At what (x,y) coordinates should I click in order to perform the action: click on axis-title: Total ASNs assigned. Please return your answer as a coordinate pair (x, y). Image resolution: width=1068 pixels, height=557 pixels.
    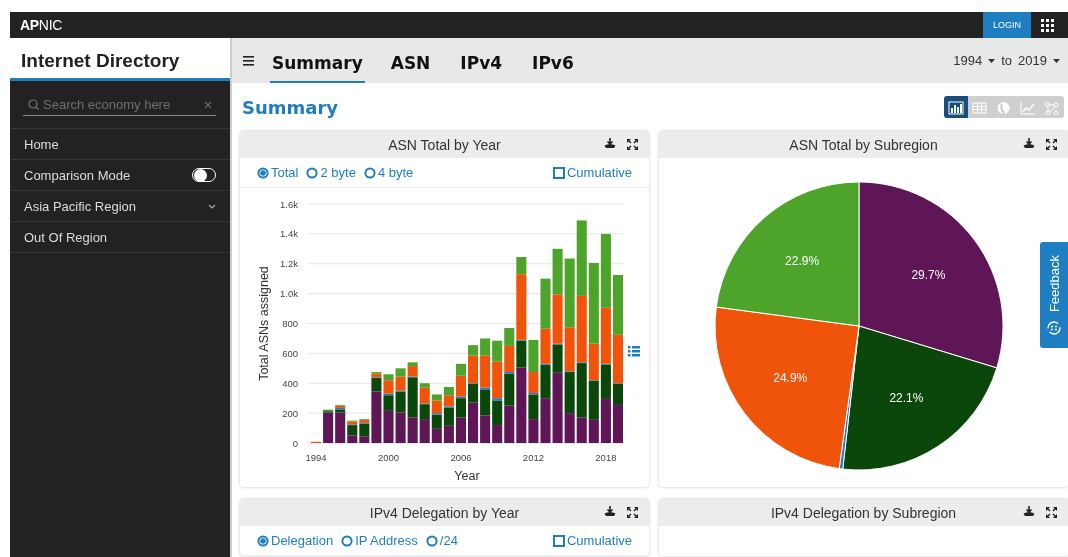
    Looking at the image, I should click on (264, 323).